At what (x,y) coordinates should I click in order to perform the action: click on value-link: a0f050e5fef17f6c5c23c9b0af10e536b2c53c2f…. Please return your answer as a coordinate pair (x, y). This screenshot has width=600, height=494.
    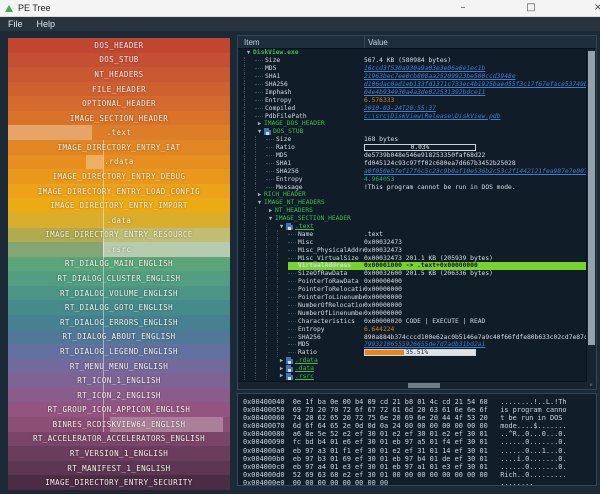
    Looking at the image, I should click on (475, 171).